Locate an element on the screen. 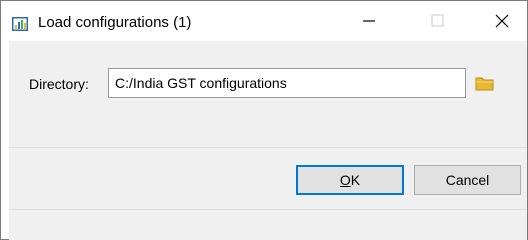 This screenshot has width=528, height=240. close-button is located at coordinates (502, 21).